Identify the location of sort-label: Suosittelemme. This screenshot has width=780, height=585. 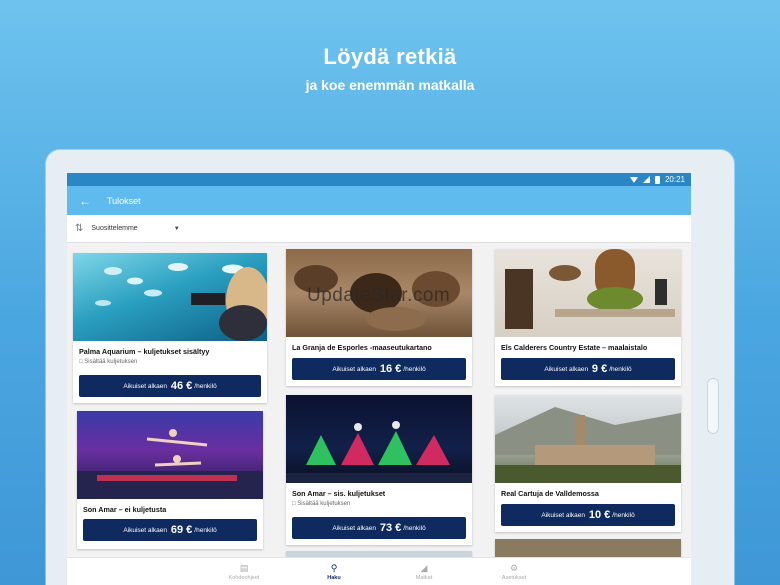
(114, 228).